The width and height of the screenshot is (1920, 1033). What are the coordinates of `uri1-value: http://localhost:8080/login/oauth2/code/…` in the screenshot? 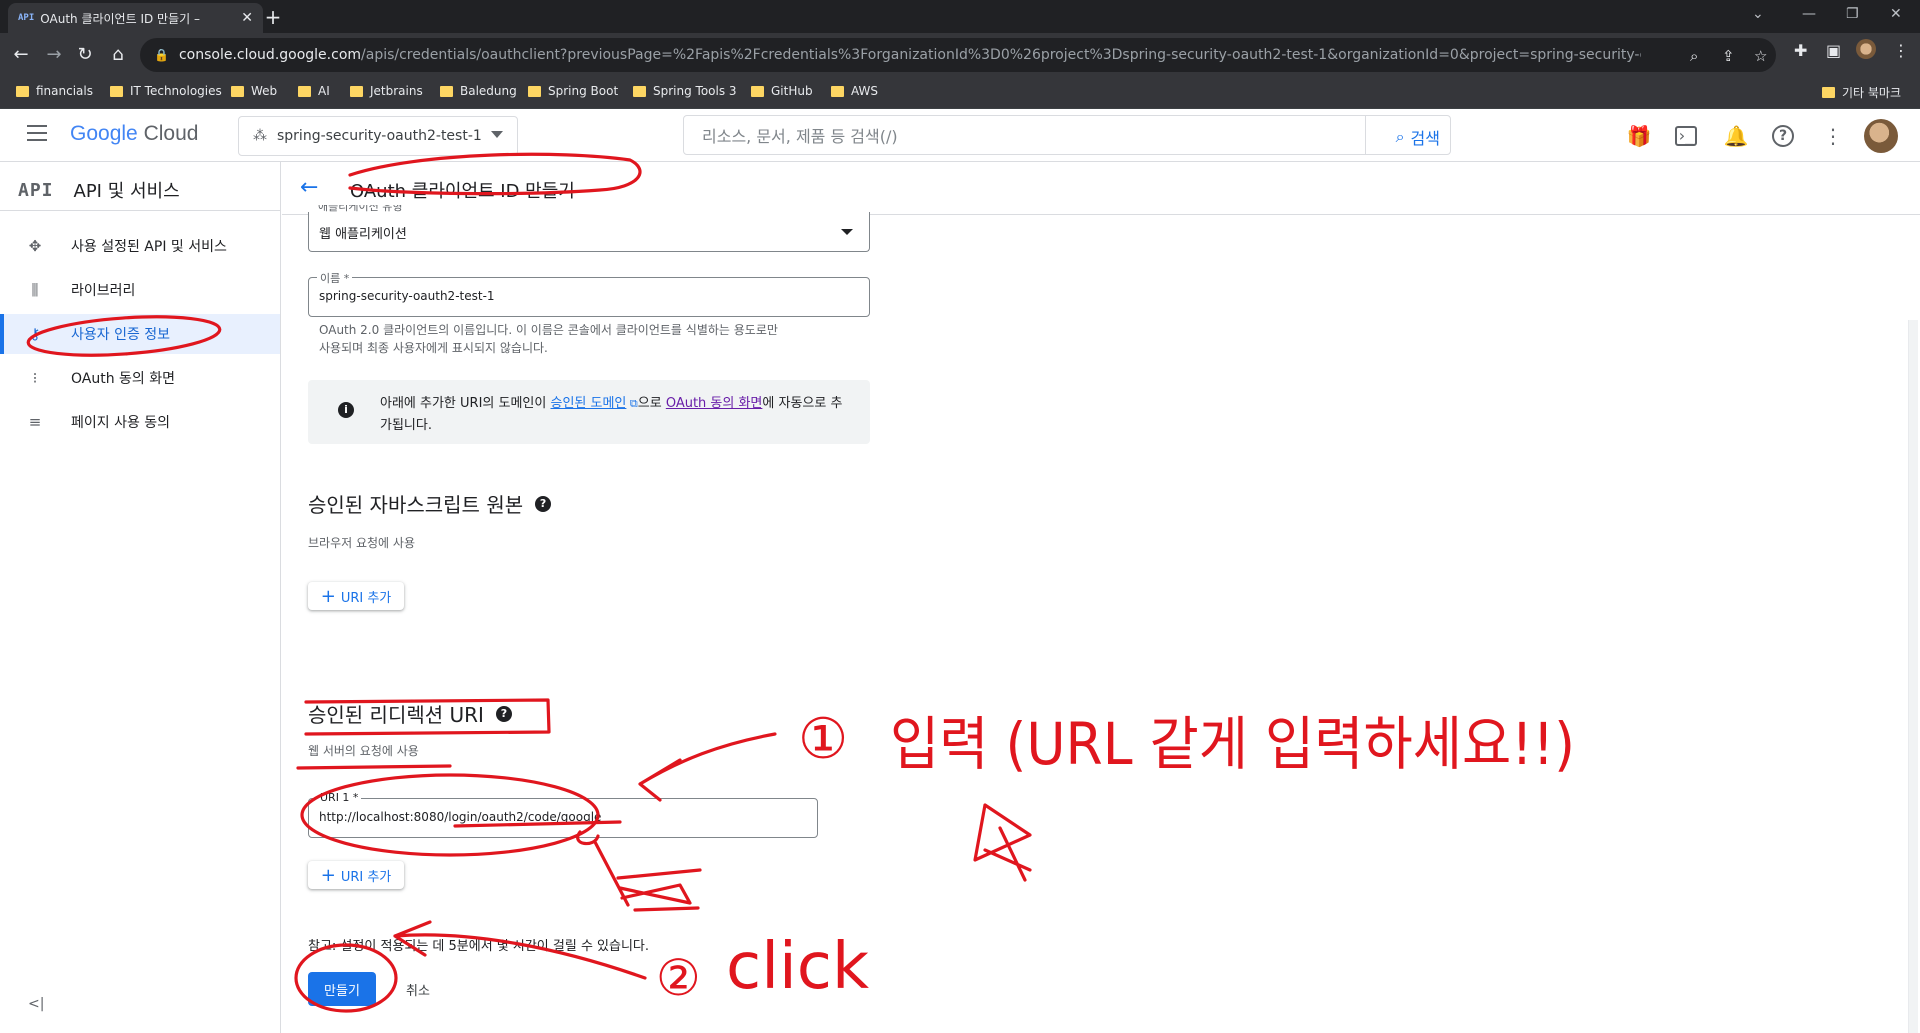 It's located at (460, 817).